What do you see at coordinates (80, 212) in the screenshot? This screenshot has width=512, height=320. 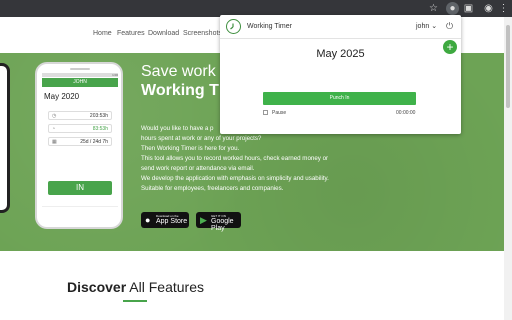 I see `phone-bottom-tabs` at bounding box center [80, 212].